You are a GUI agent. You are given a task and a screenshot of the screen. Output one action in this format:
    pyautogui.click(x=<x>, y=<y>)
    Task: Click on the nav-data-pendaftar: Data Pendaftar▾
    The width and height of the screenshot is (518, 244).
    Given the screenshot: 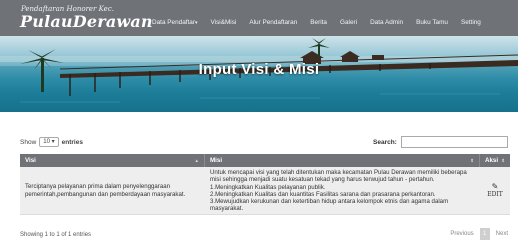 What is the action you would take?
    pyautogui.click(x=175, y=22)
    